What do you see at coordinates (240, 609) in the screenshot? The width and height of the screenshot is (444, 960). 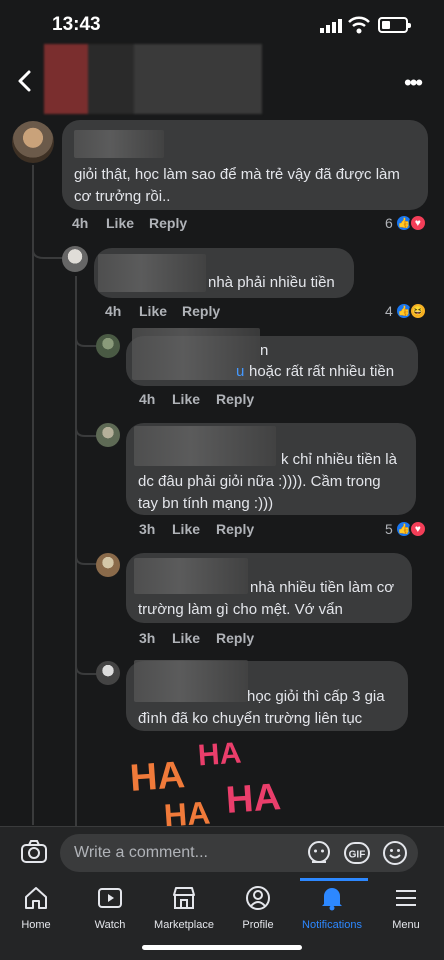 I see `comment-text-line: trường làm gì cho mệt. Vớ vẩn` at bounding box center [240, 609].